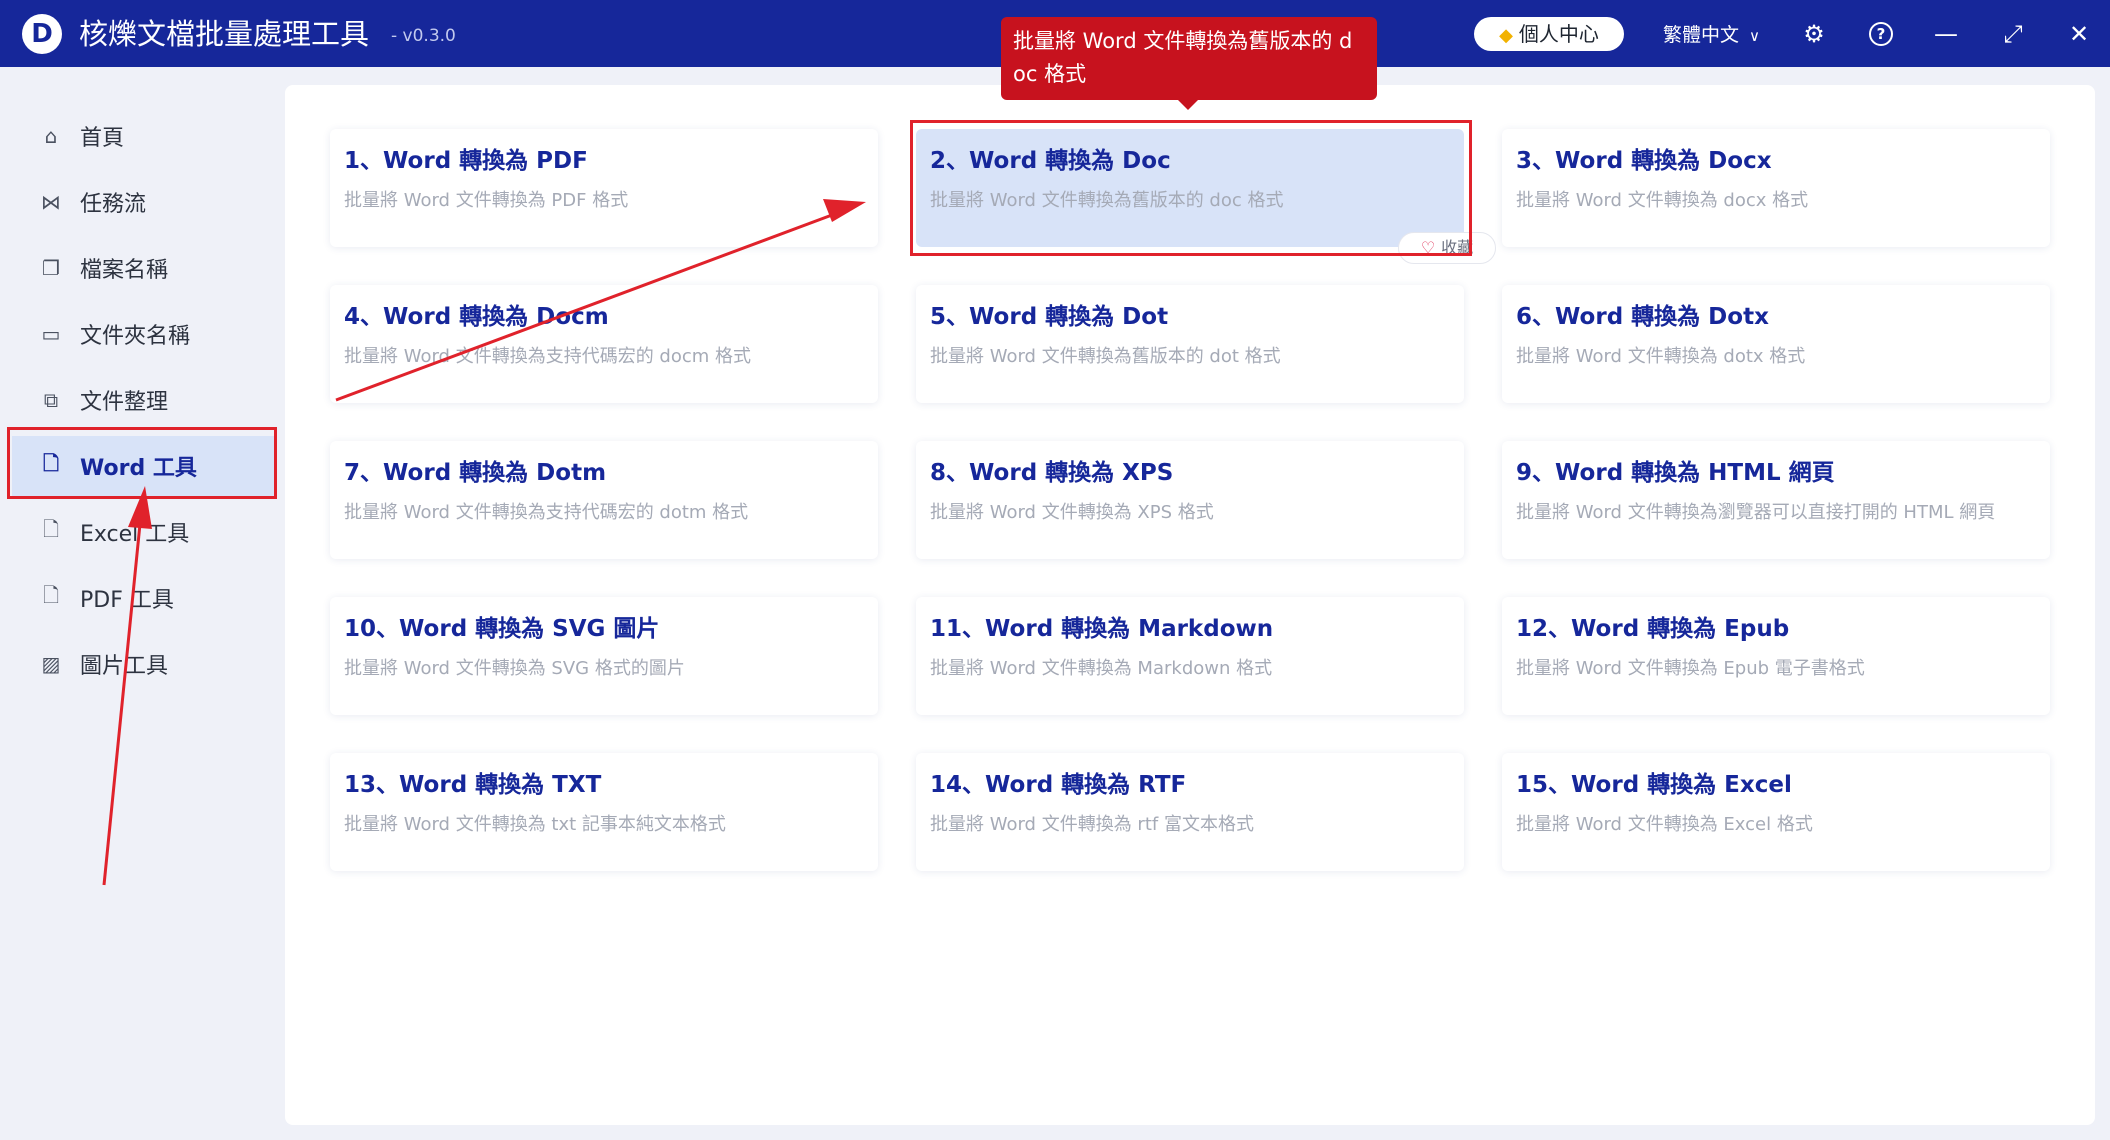 The width and height of the screenshot is (2110, 1140). What do you see at coordinates (1776, 344) in the screenshot?
I see `tool-card-word-to-dotx: 6、Word 轉換為 Dotx 批量將 Word 文件轉換為 dotx 格式` at bounding box center [1776, 344].